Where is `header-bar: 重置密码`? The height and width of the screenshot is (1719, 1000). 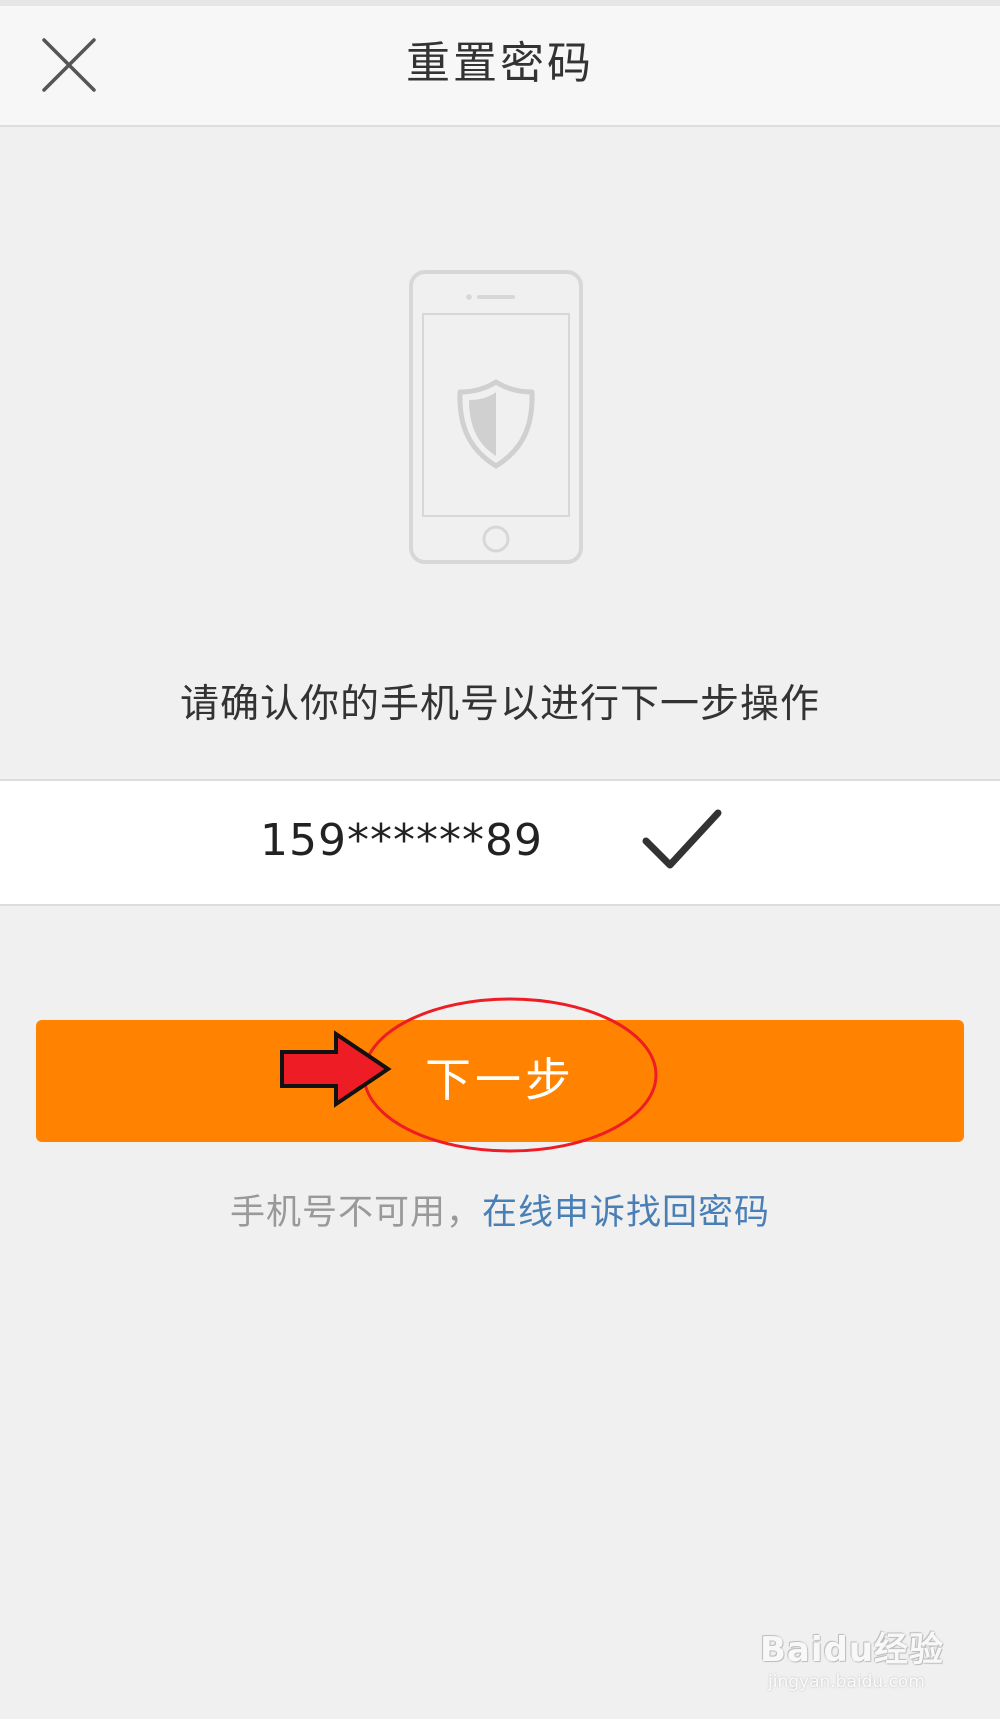 header-bar: 重置密码 is located at coordinates (500, 66).